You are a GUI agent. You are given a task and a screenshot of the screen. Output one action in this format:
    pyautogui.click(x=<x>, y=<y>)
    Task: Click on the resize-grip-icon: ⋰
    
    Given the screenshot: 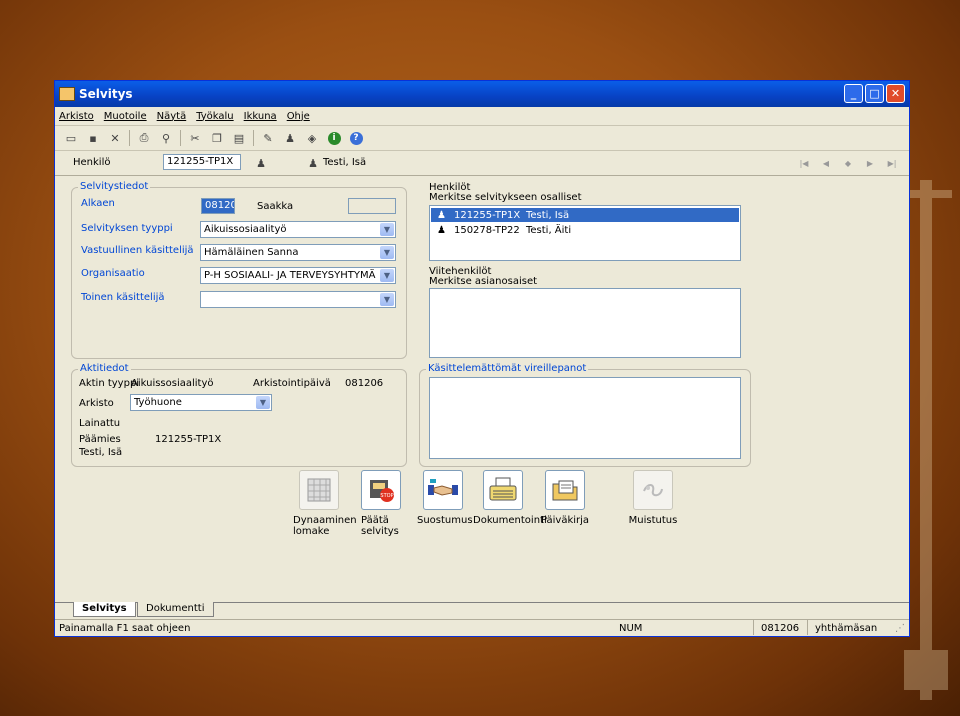 What is the action you would take?
    pyautogui.click(x=900, y=628)
    